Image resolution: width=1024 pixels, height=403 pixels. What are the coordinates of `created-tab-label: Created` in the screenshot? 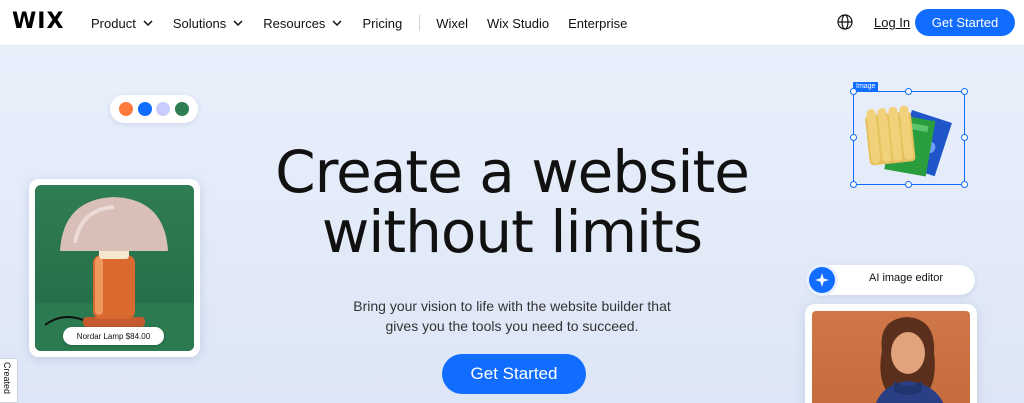 It's located at (7, 378).